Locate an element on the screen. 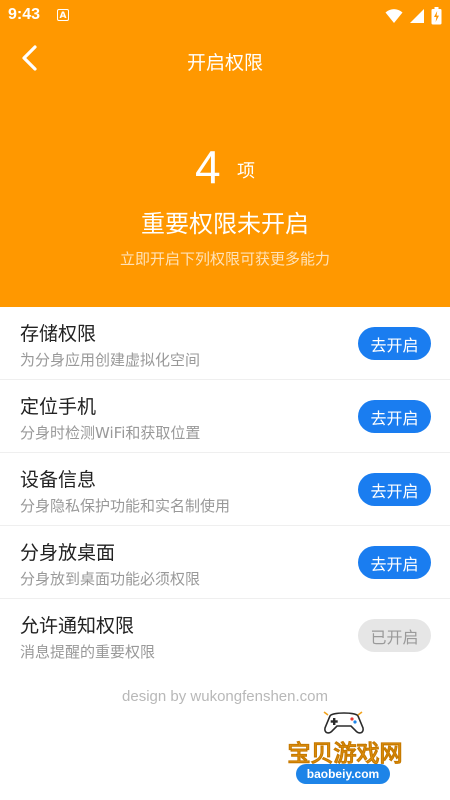 This screenshot has width=450, height=800. summary-title: 重要权限未开启 is located at coordinates (225, 224).